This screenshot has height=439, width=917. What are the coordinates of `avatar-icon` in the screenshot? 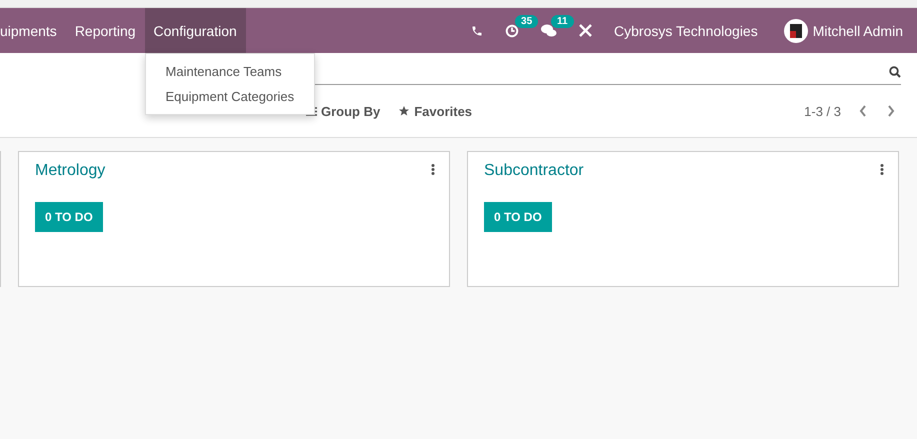 It's located at (796, 30).